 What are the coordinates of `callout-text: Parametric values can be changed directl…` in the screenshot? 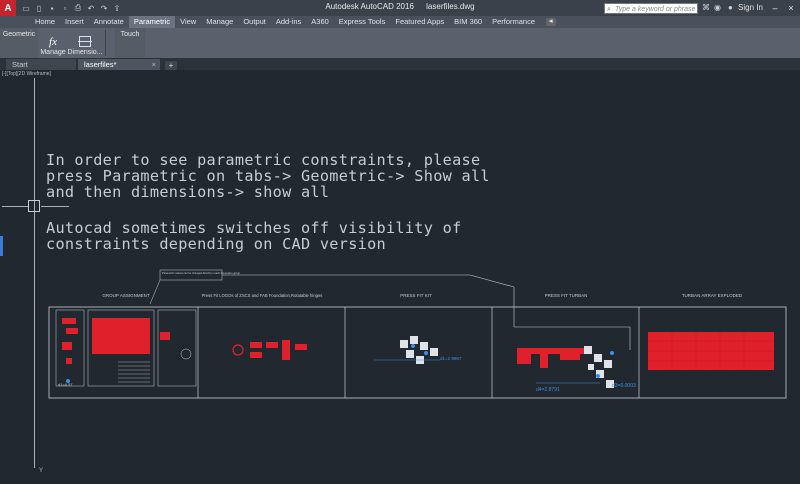 It's located at (201, 273).